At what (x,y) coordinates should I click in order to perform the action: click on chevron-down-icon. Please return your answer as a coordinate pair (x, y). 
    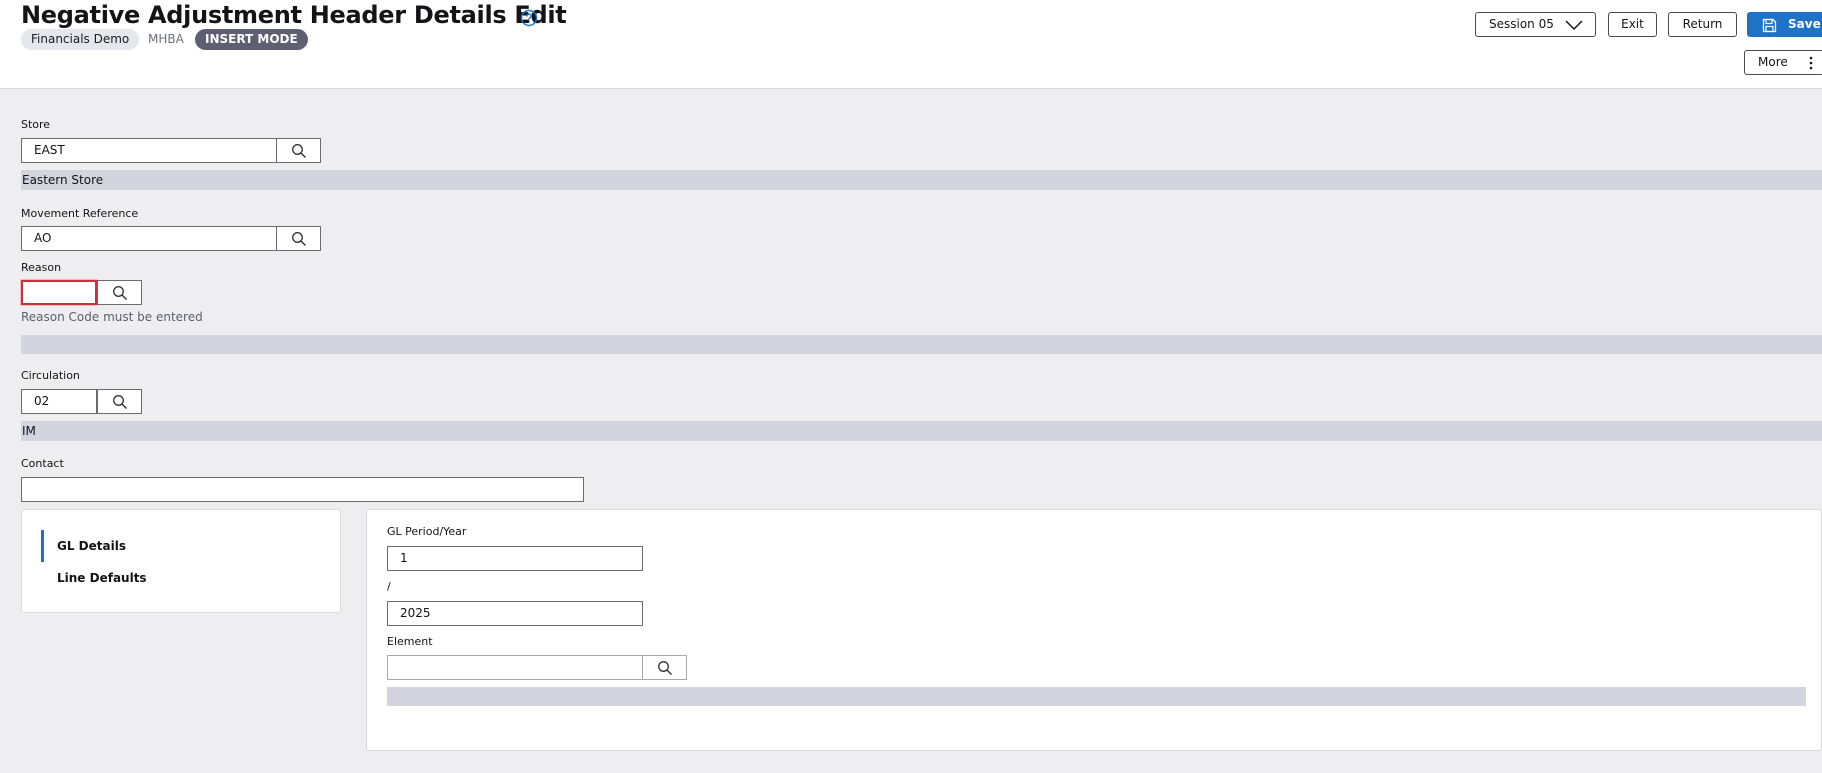
    Looking at the image, I should click on (1574, 25).